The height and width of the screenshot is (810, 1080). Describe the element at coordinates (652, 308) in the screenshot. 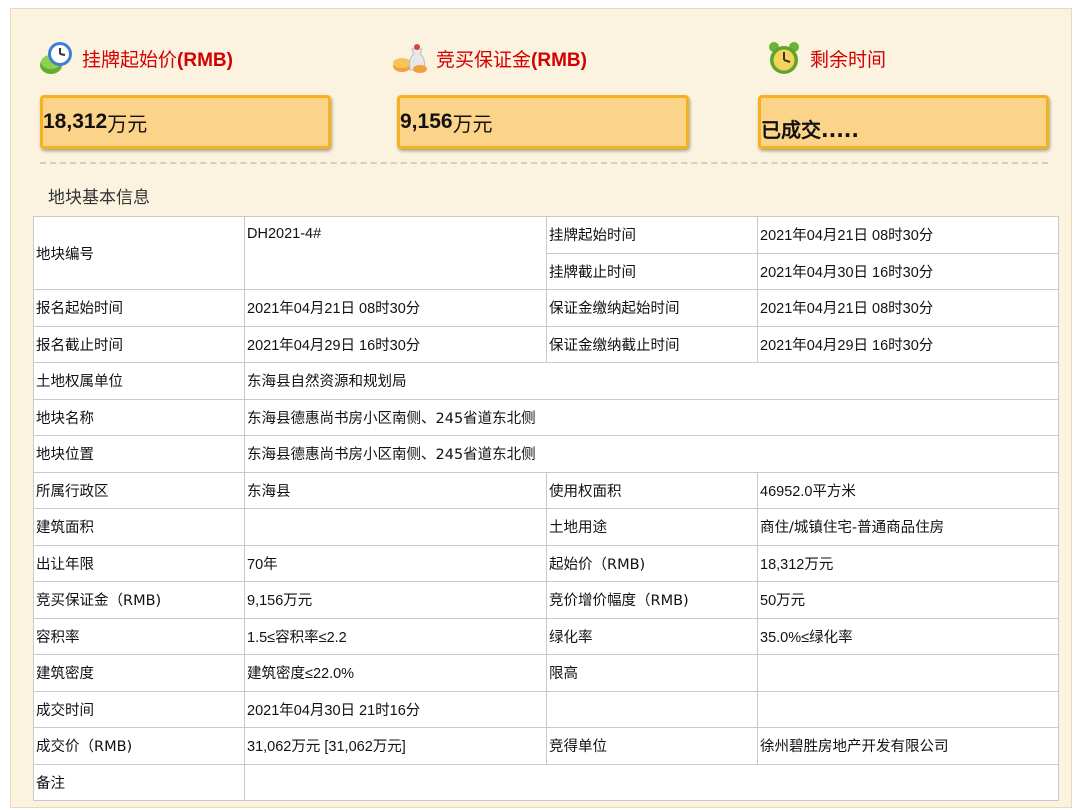

I see `dep-start-label: 保证金缴纳起始时间` at that location.